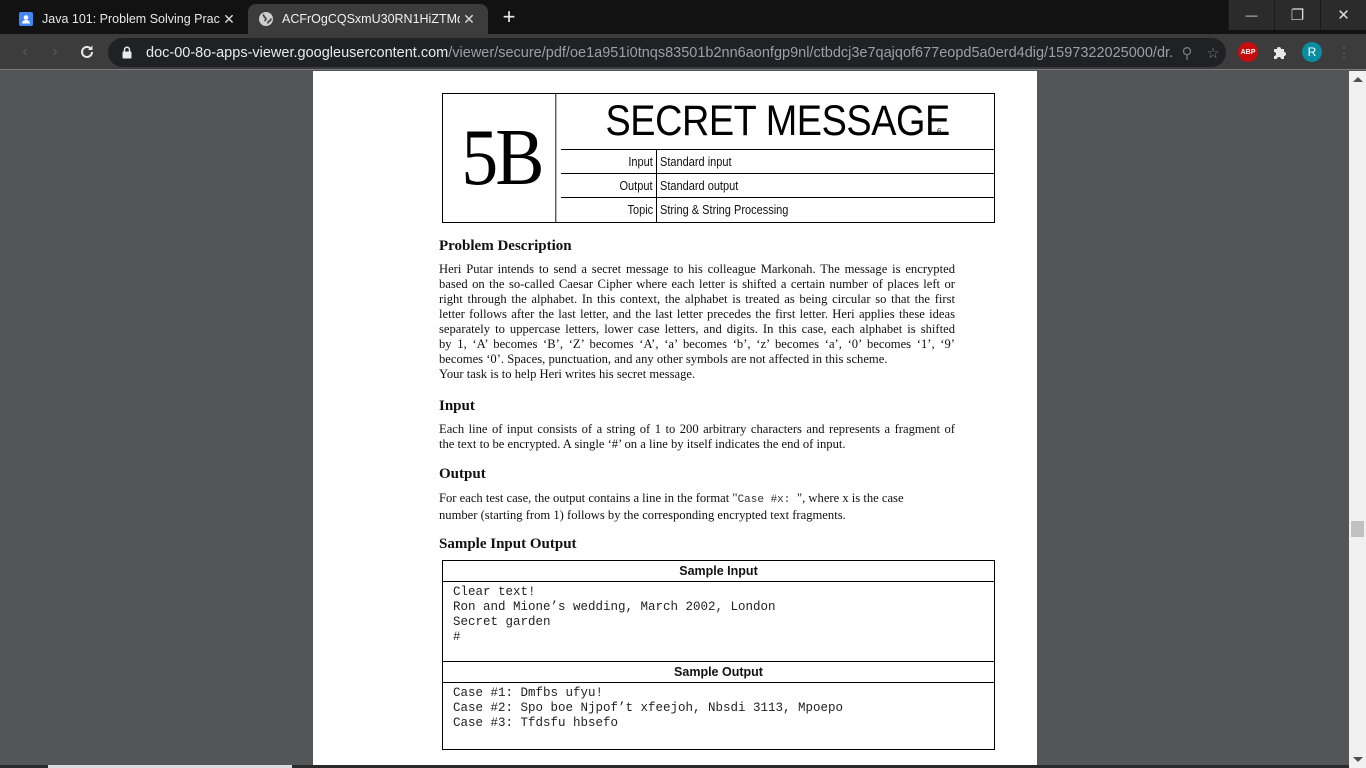 The width and height of the screenshot is (1366, 768). I want to click on inline-code: Case #x:, so click(767, 500).